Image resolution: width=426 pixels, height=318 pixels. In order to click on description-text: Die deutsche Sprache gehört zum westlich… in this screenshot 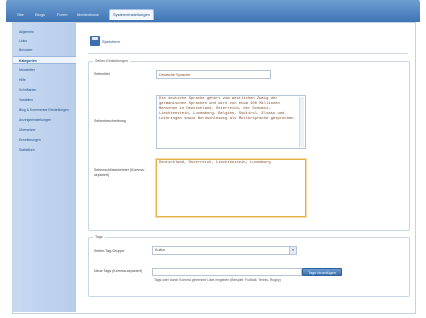, I will do `click(227, 109)`.